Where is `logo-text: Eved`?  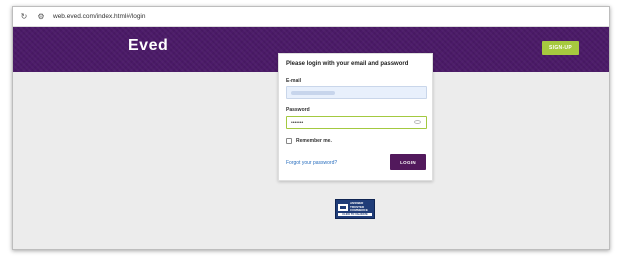
logo-text: Eved is located at coordinates (148, 45).